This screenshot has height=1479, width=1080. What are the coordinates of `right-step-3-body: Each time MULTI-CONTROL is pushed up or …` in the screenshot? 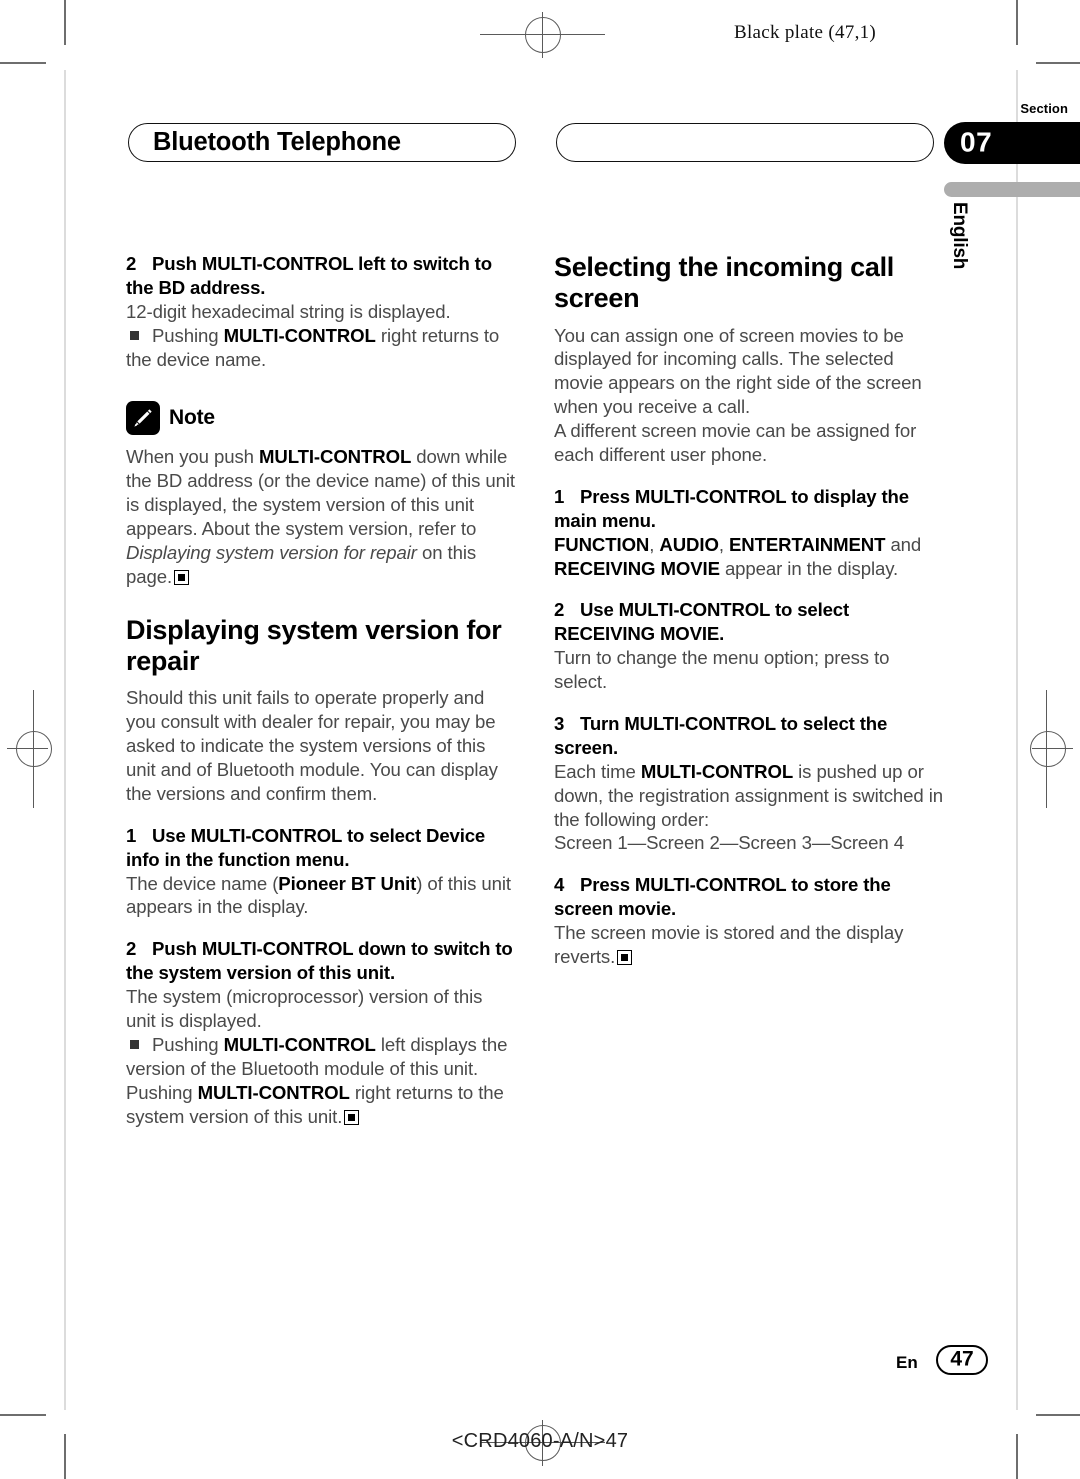 It's located at (749, 796).